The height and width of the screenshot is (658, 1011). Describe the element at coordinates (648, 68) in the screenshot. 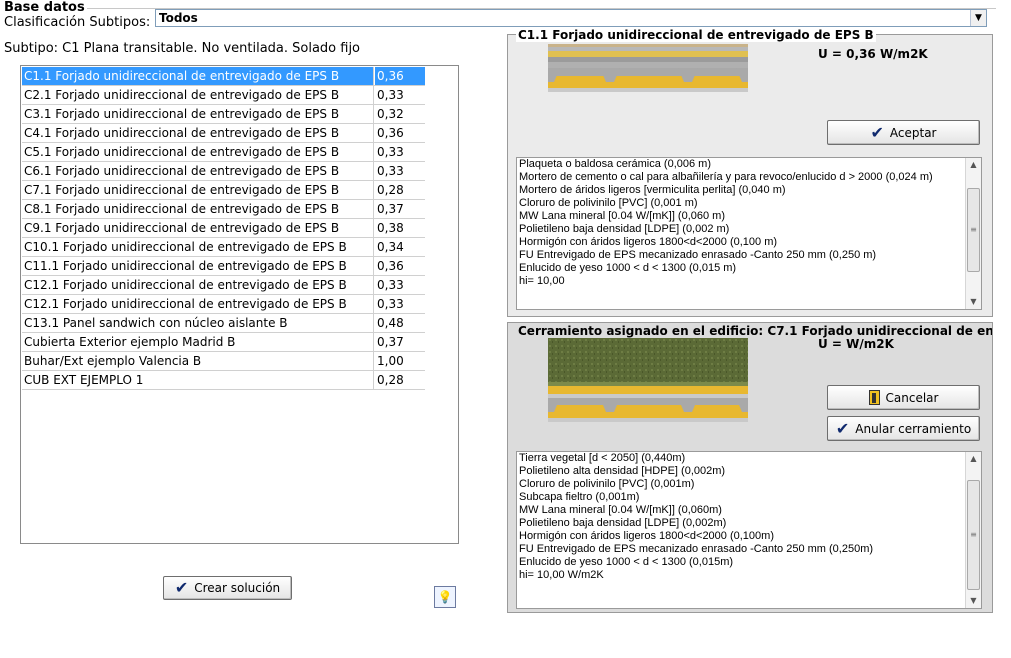

I see `construction-section-image` at that location.